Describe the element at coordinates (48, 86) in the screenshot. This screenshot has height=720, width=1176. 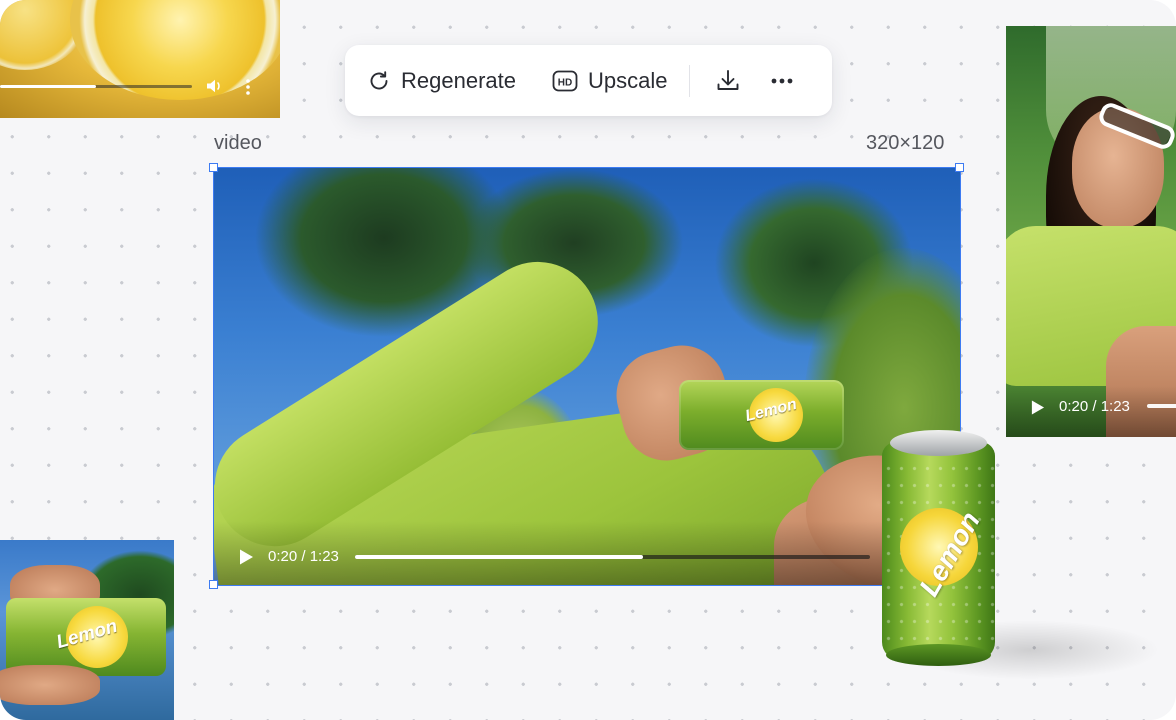
I see `thumbnail-progress-fill` at that location.